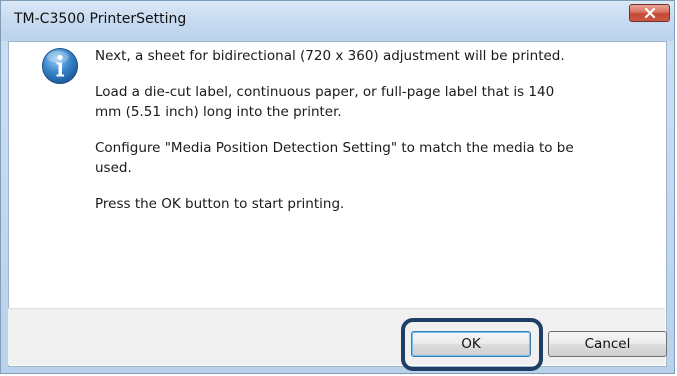 The height and width of the screenshot is (376, 677). I want to click on message-press-ok: Press the OK button to start printing., so click(220, 204).